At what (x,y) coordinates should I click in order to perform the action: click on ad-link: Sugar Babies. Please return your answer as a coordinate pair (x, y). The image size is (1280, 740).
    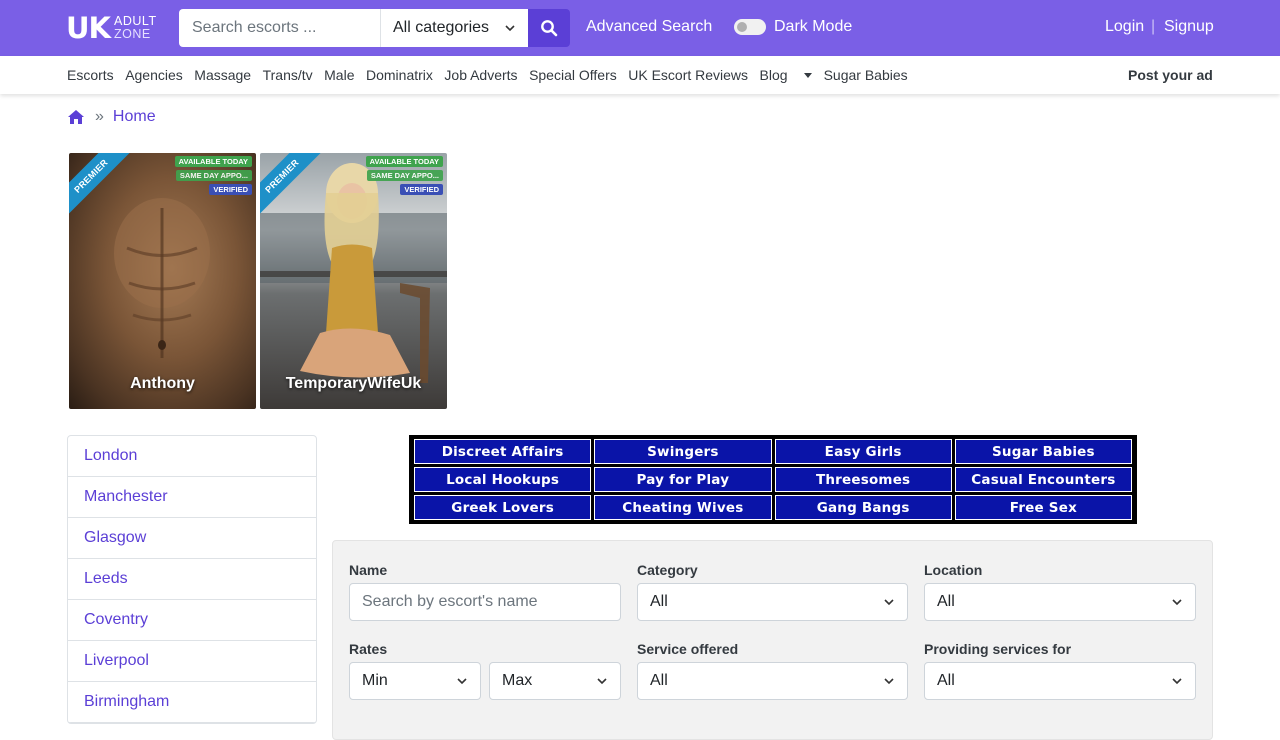
    Looking at the image, I should click on (1043, 451).